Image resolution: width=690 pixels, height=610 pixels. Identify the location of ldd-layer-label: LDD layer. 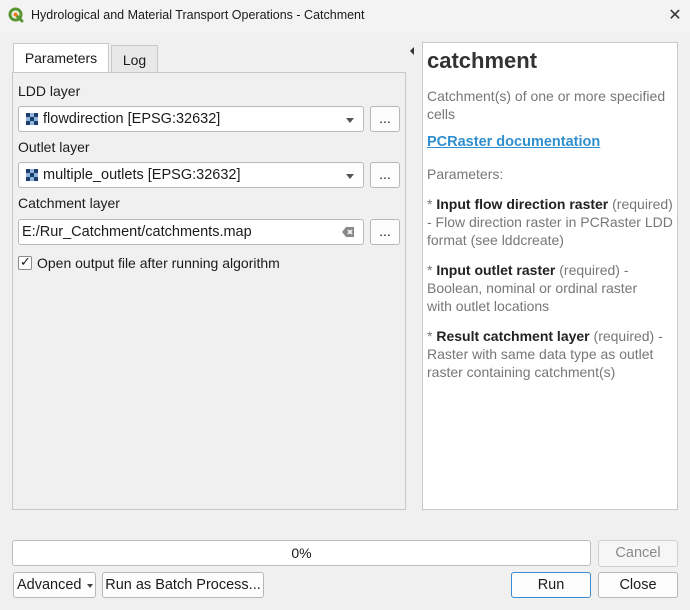
(49, 91).